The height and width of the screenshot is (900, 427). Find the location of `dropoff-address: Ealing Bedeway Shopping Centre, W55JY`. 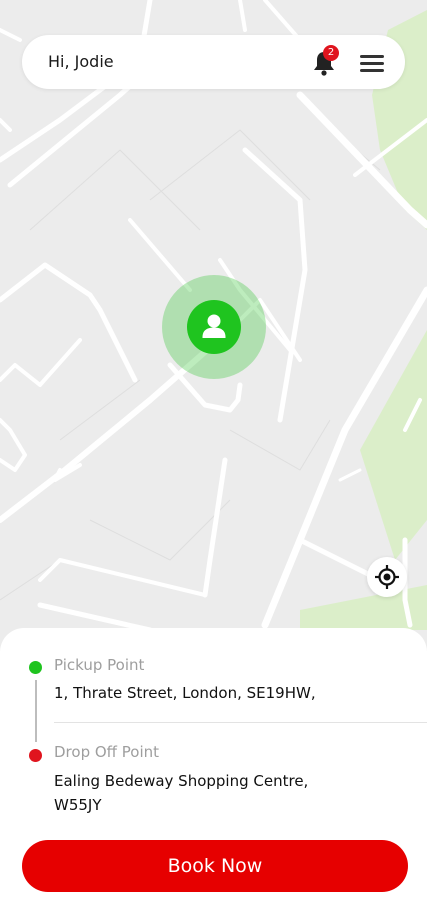

dropoff-address: Ealing Bedeway Shopping Centre, W55JY is located at coordinates (181, 793).